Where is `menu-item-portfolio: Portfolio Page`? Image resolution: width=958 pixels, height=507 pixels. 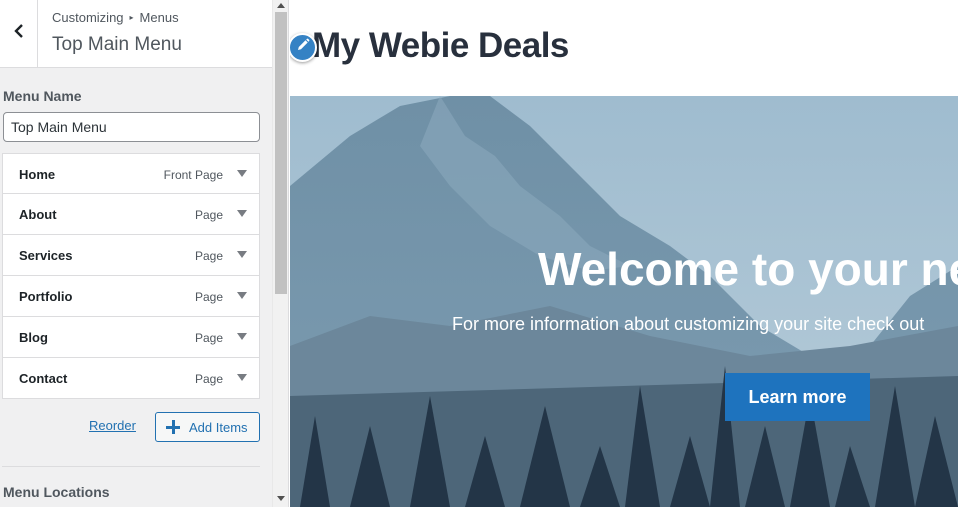 menu-item-portfolio: Portfolio Page is located at coordinates (131, 296).